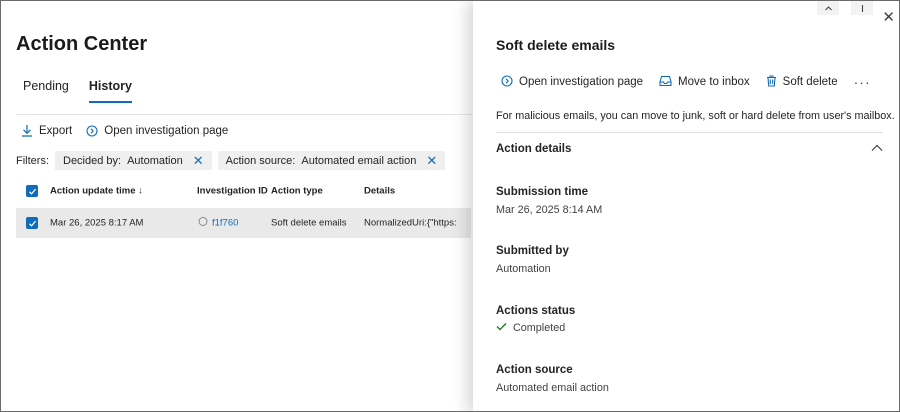 The height and width of the screenshot is (412, 900). Describe the element at coordinates (501, 328) in the screenshot. I see `checkmark-icon` at that location.